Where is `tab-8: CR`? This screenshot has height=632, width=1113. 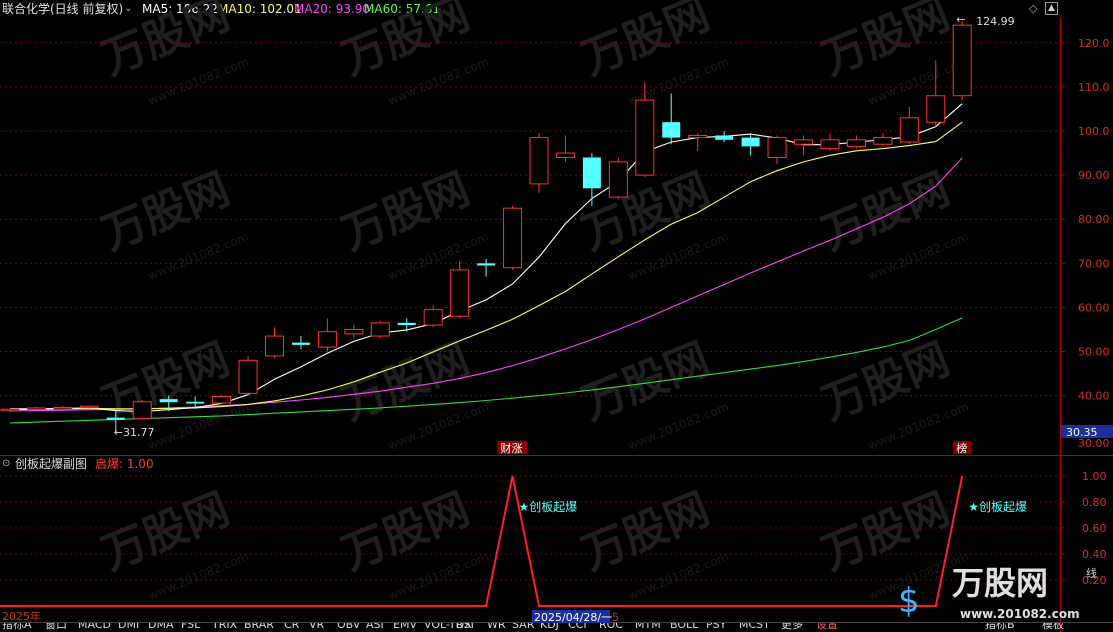 tab-8: CR is located at coordinates (291, 626).